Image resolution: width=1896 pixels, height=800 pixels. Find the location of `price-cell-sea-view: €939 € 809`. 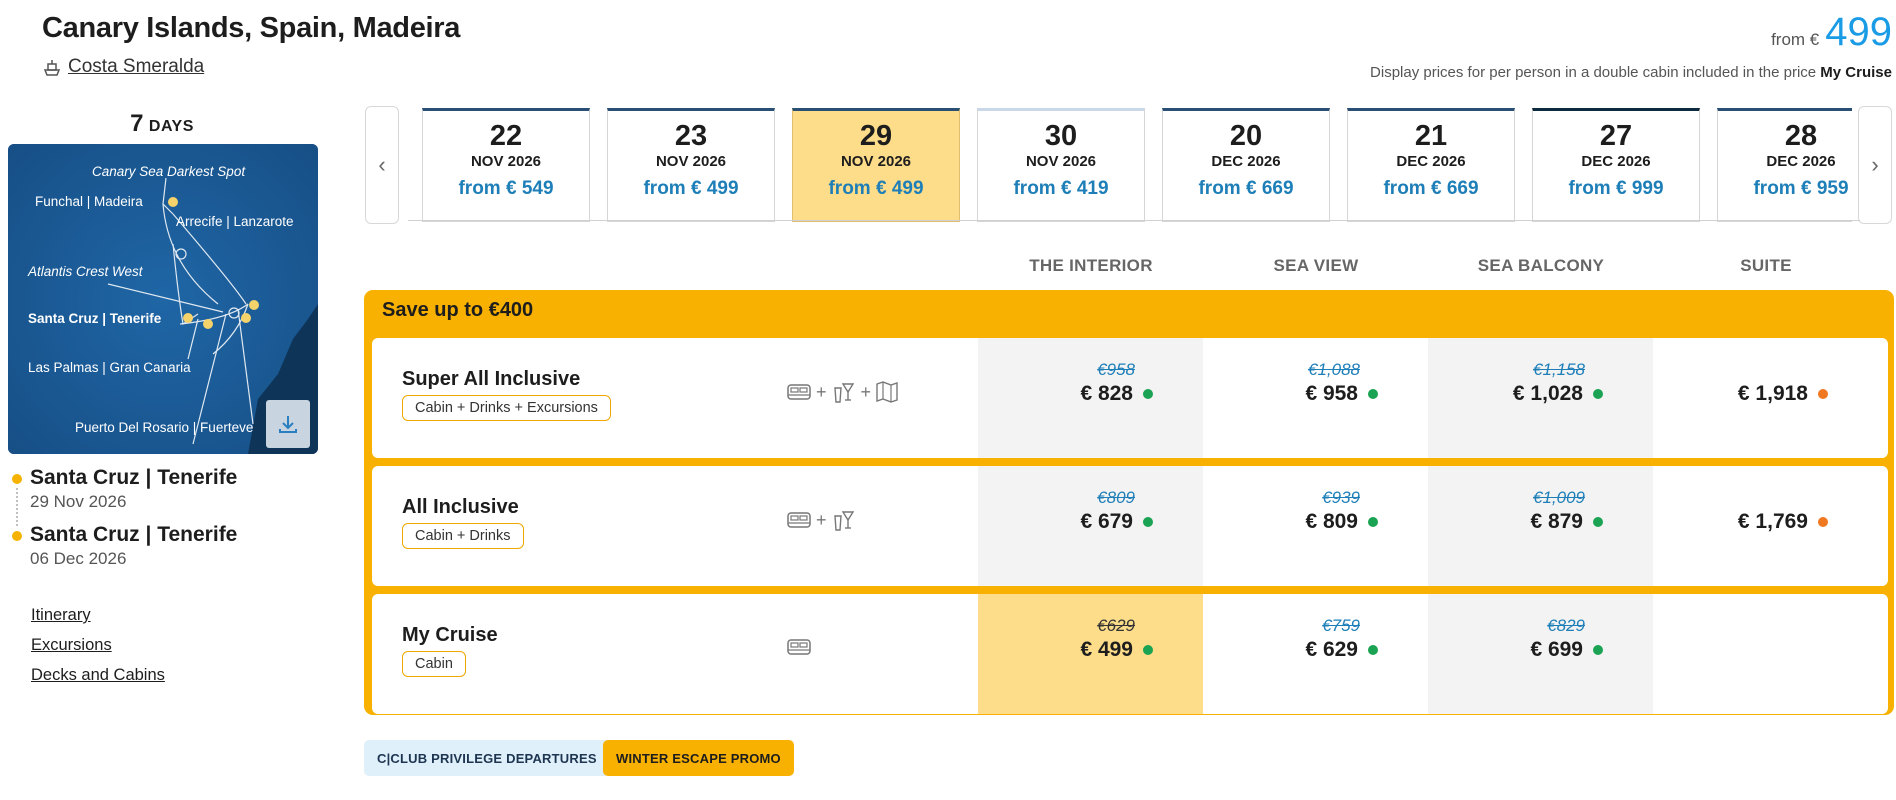

price-cell-sea-view: €939 € 809 is located at coordinates (1315, 526).